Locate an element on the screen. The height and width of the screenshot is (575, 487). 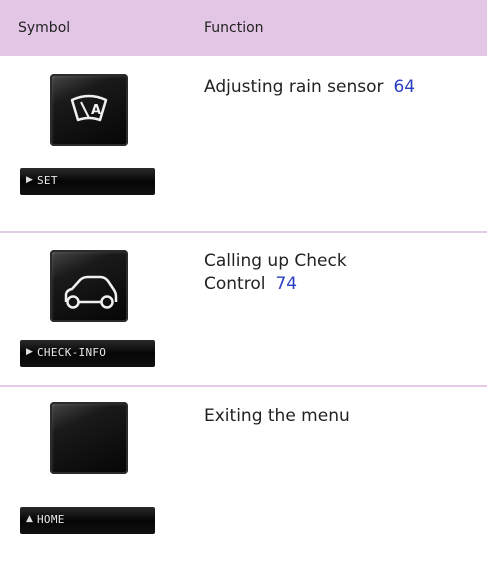
windshield-wiper-auto-icon: A is located at coordinates (89, 108).